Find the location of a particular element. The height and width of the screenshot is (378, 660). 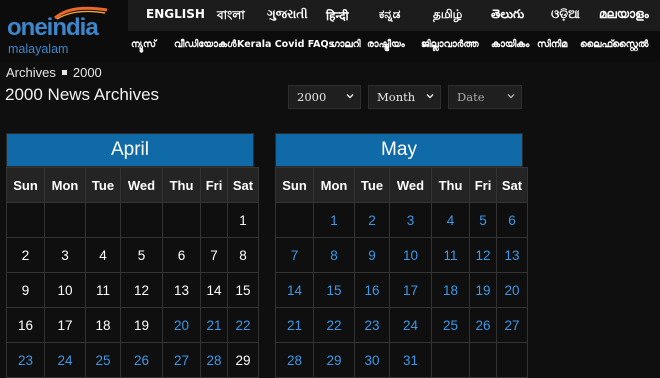

breadcrumb-archives: Archives is located at coordinates (31, 72).